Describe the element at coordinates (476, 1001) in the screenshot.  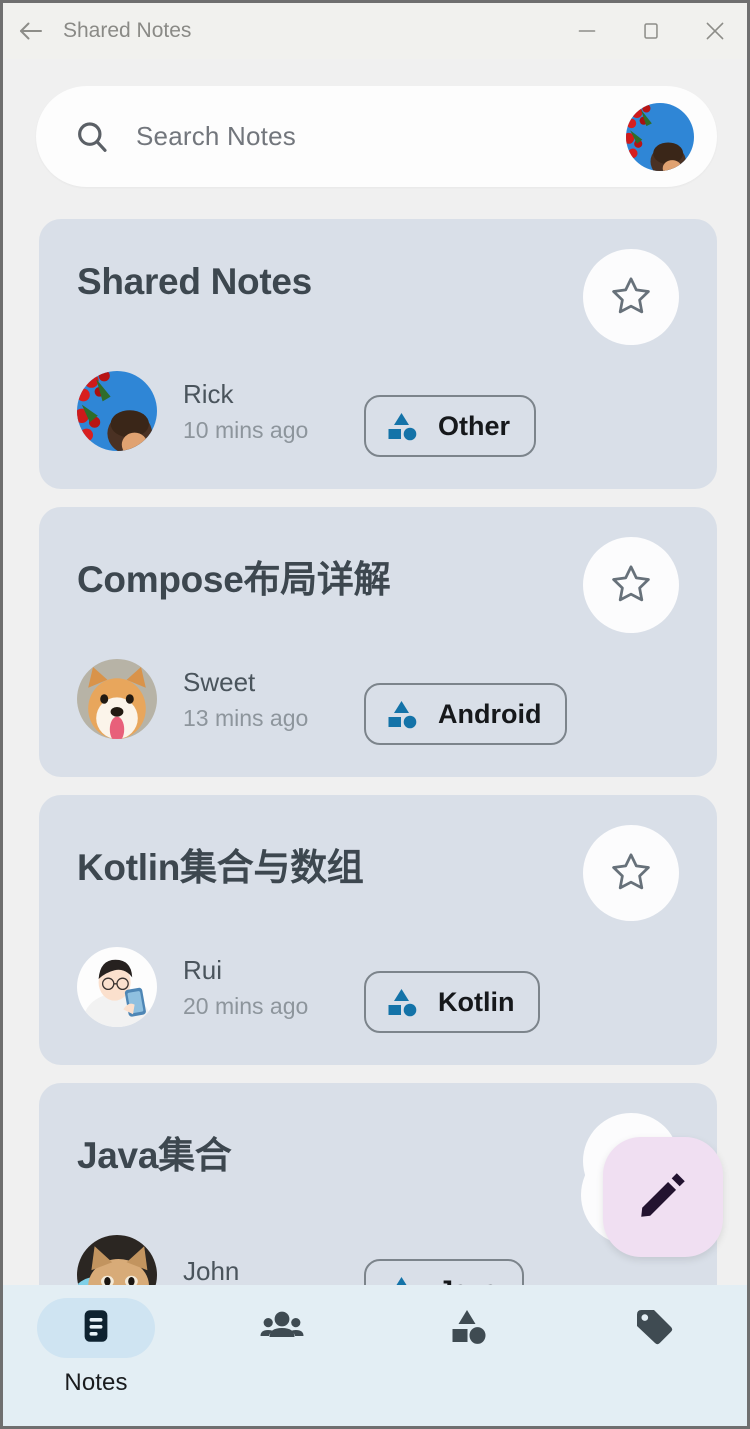
I see `category-label: Kotlin` at that location.